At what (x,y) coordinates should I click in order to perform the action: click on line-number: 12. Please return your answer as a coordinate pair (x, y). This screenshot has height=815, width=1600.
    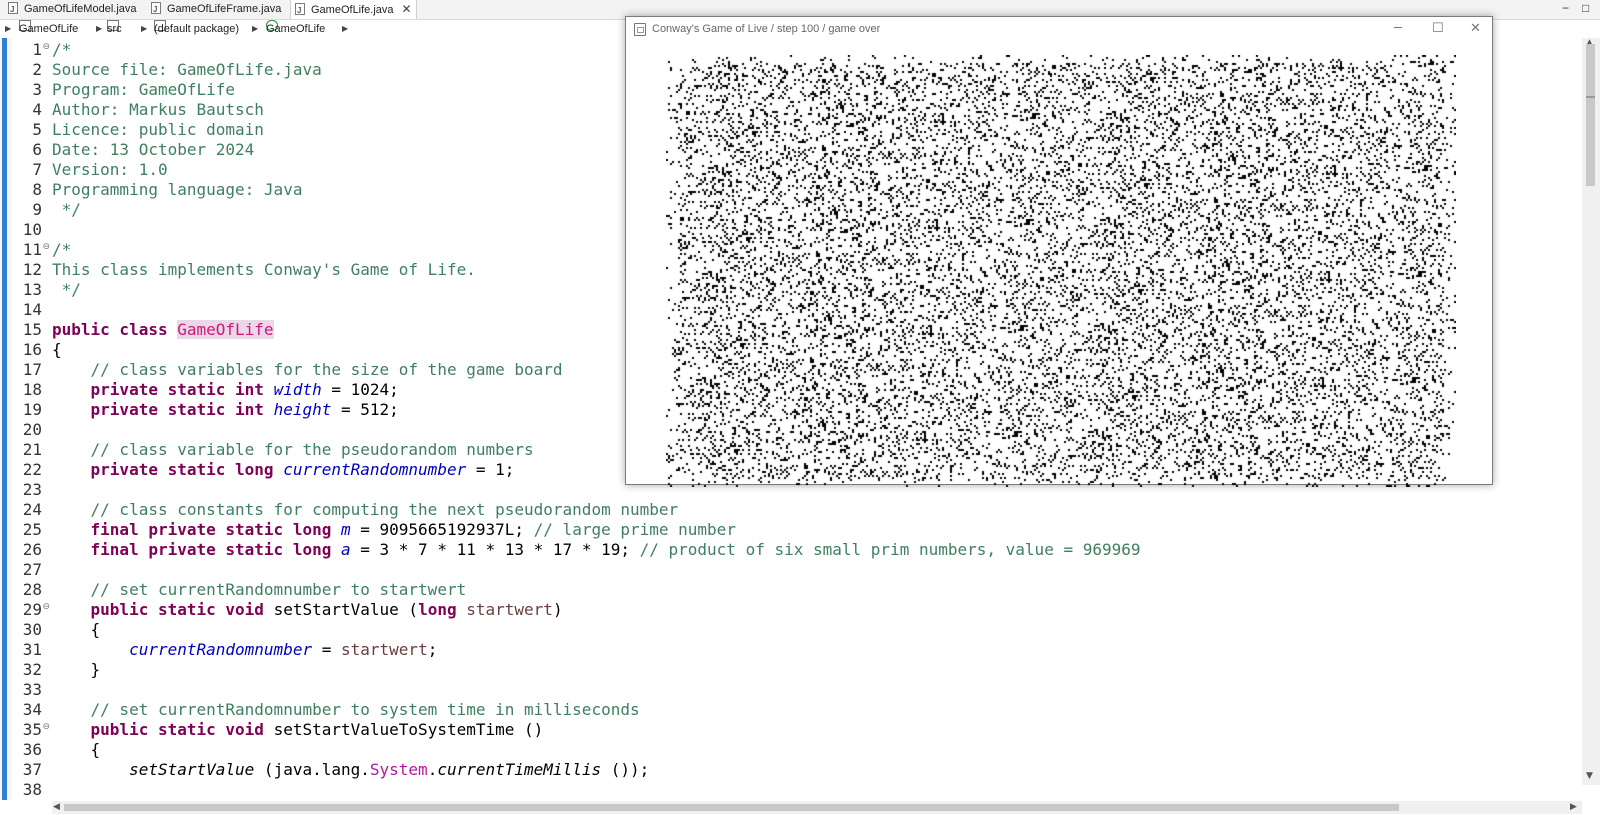
    Looking at the image, I should click on (32, 269).